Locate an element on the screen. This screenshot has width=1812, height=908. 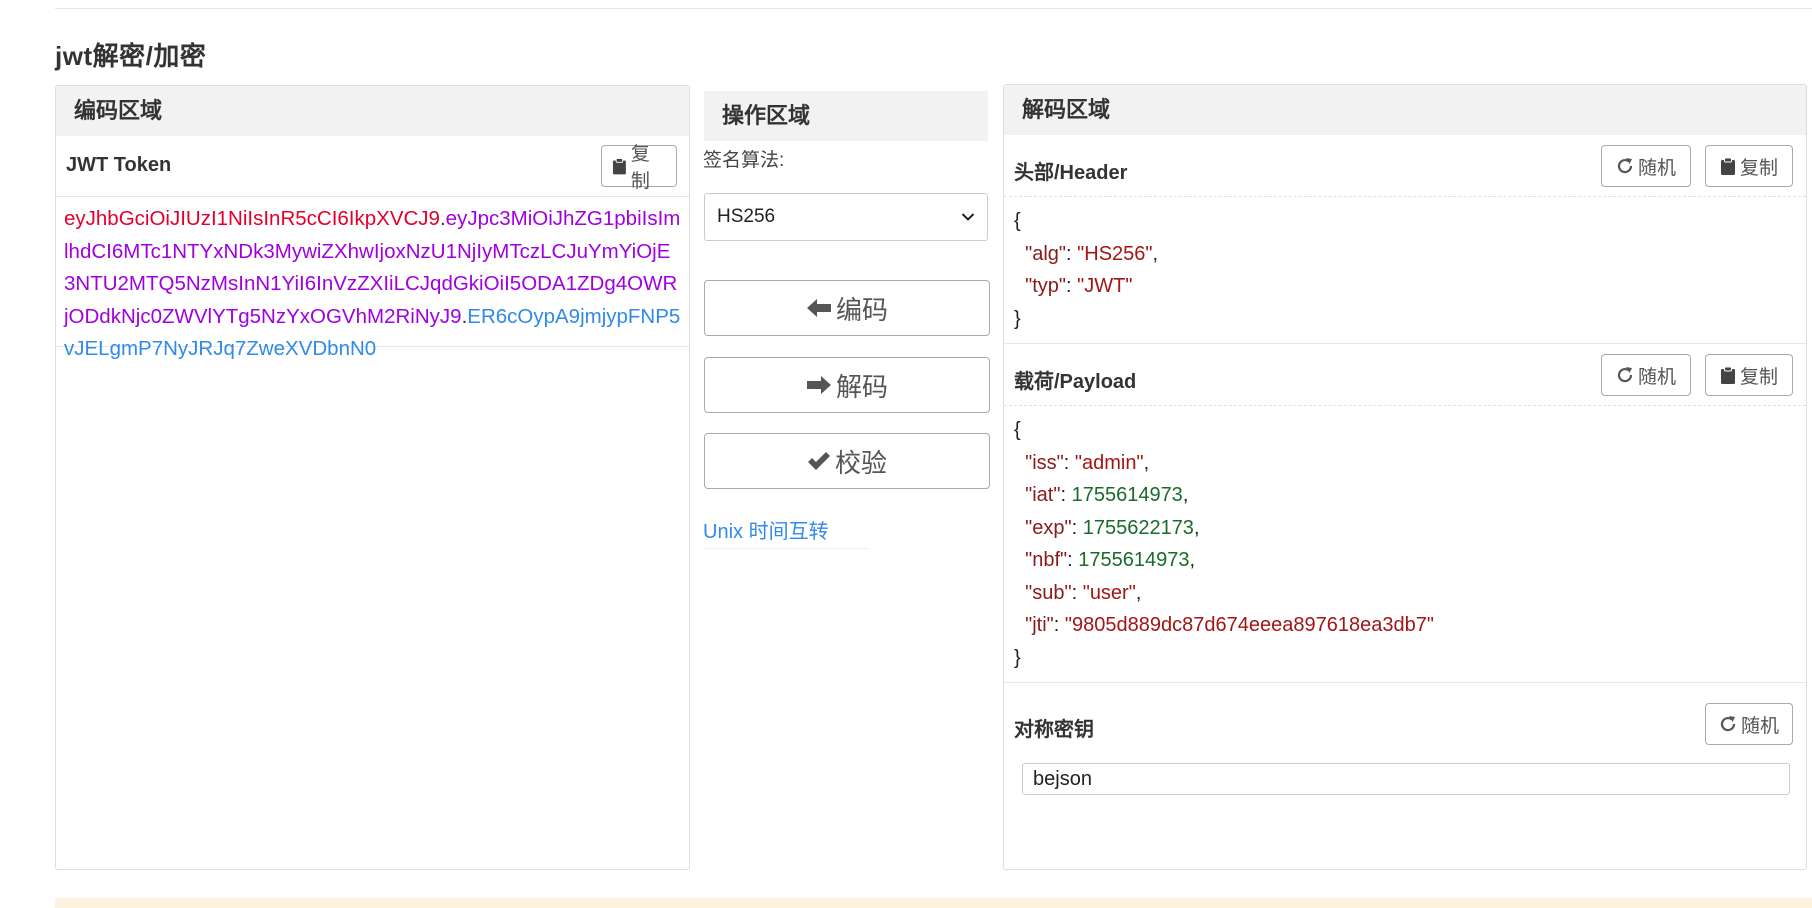
copy-token-label: 复制 is located at coordinates (640, 168).